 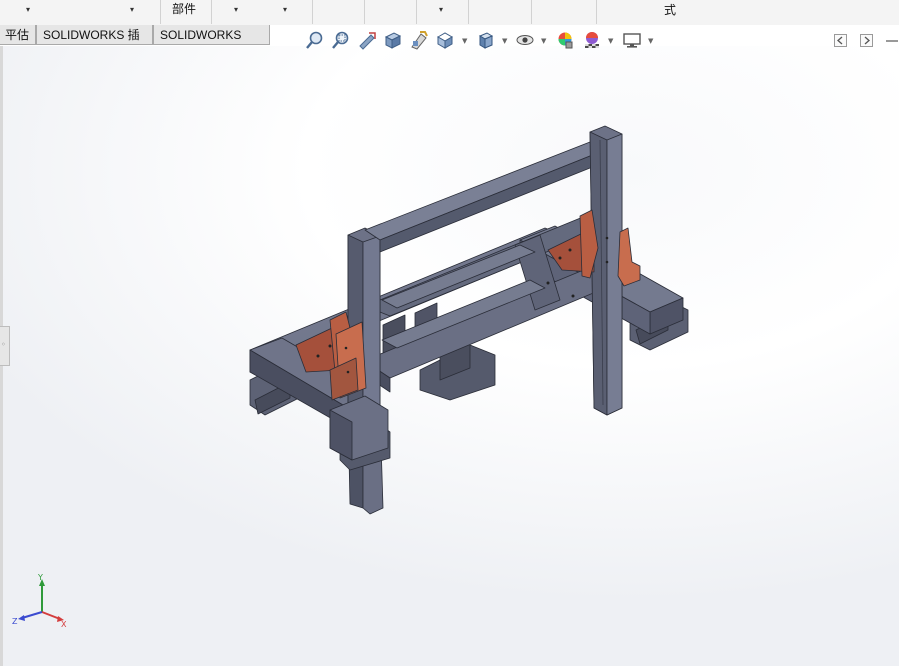 I want to click on reference-triad: Y X Z, so click(x=39, y=601).